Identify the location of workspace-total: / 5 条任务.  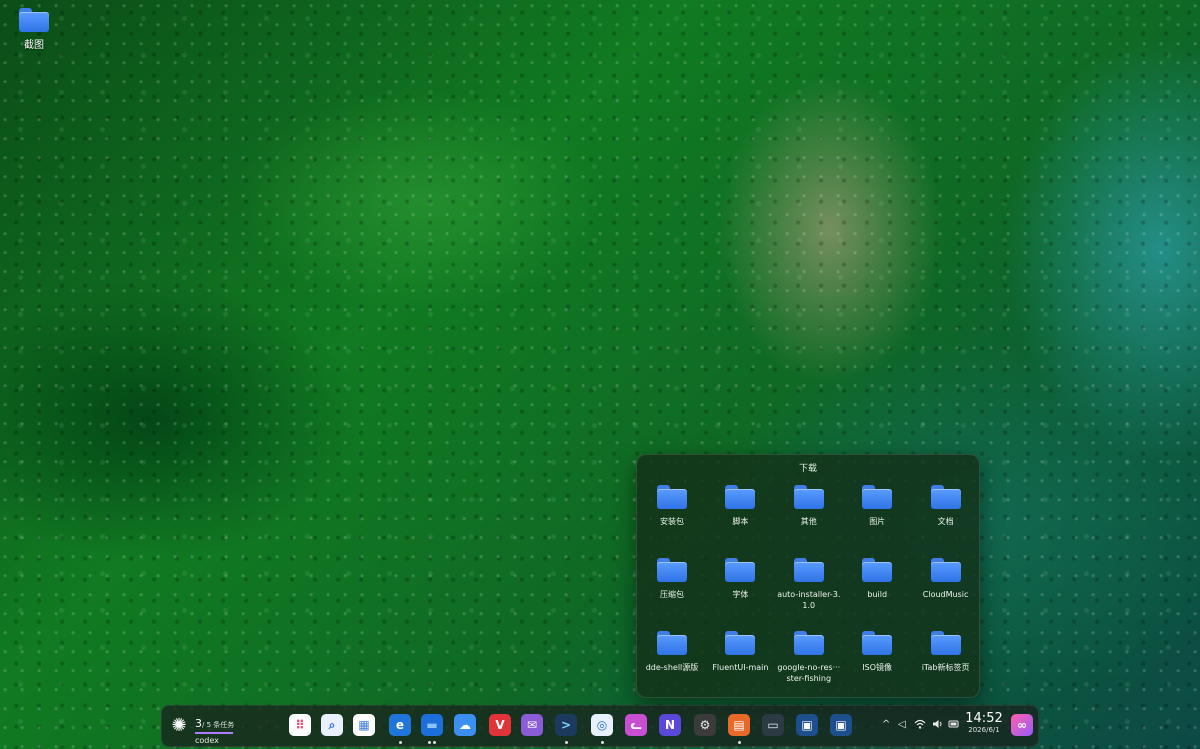
(218, 725).